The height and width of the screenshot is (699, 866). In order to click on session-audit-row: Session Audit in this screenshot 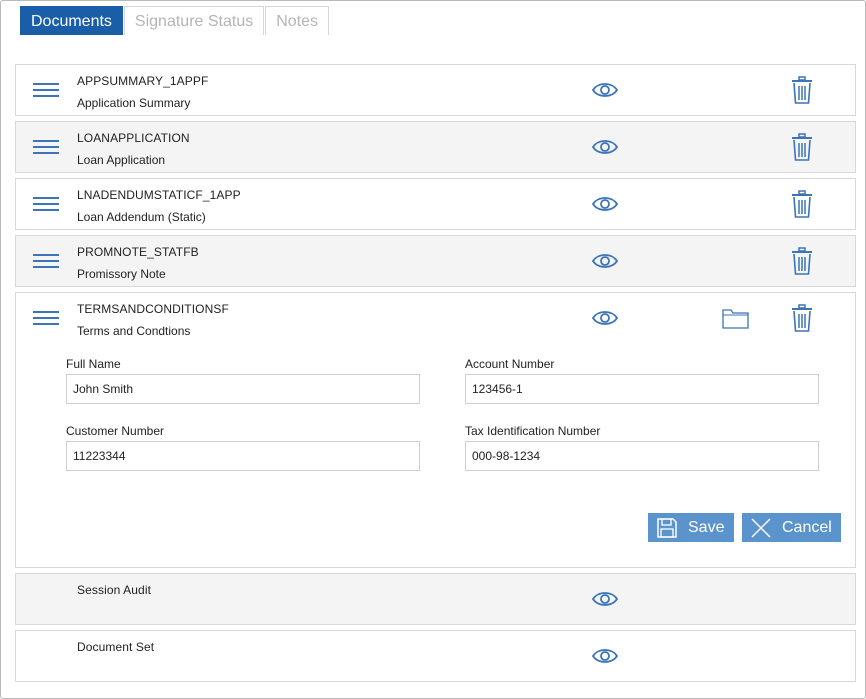, I will do `click(435, 599)`.